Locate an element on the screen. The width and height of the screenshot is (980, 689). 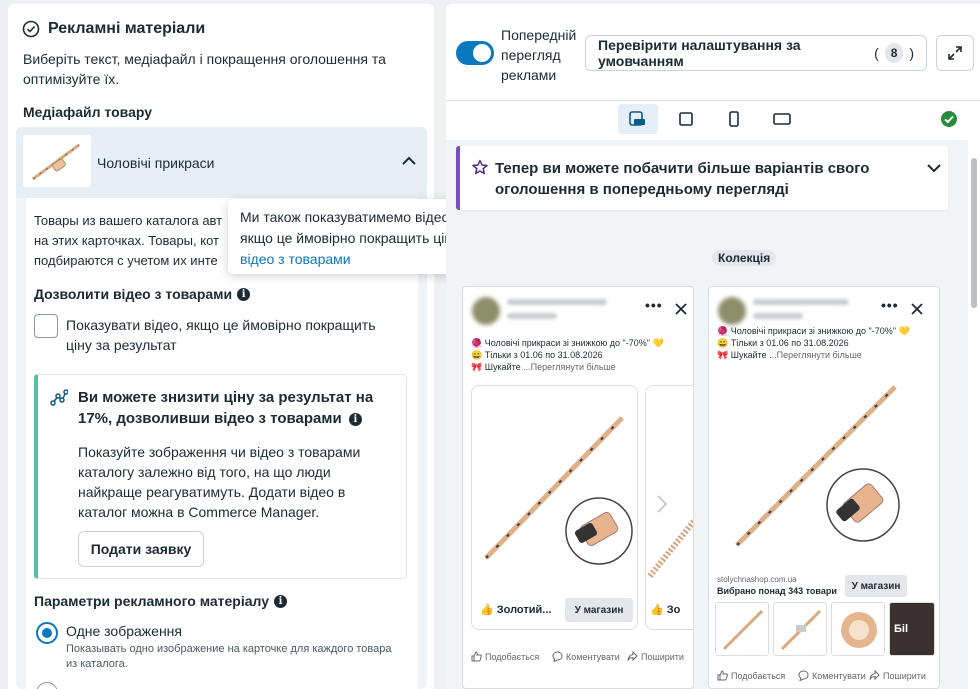
preview-scrollbar is located at coordinates (974, 414).